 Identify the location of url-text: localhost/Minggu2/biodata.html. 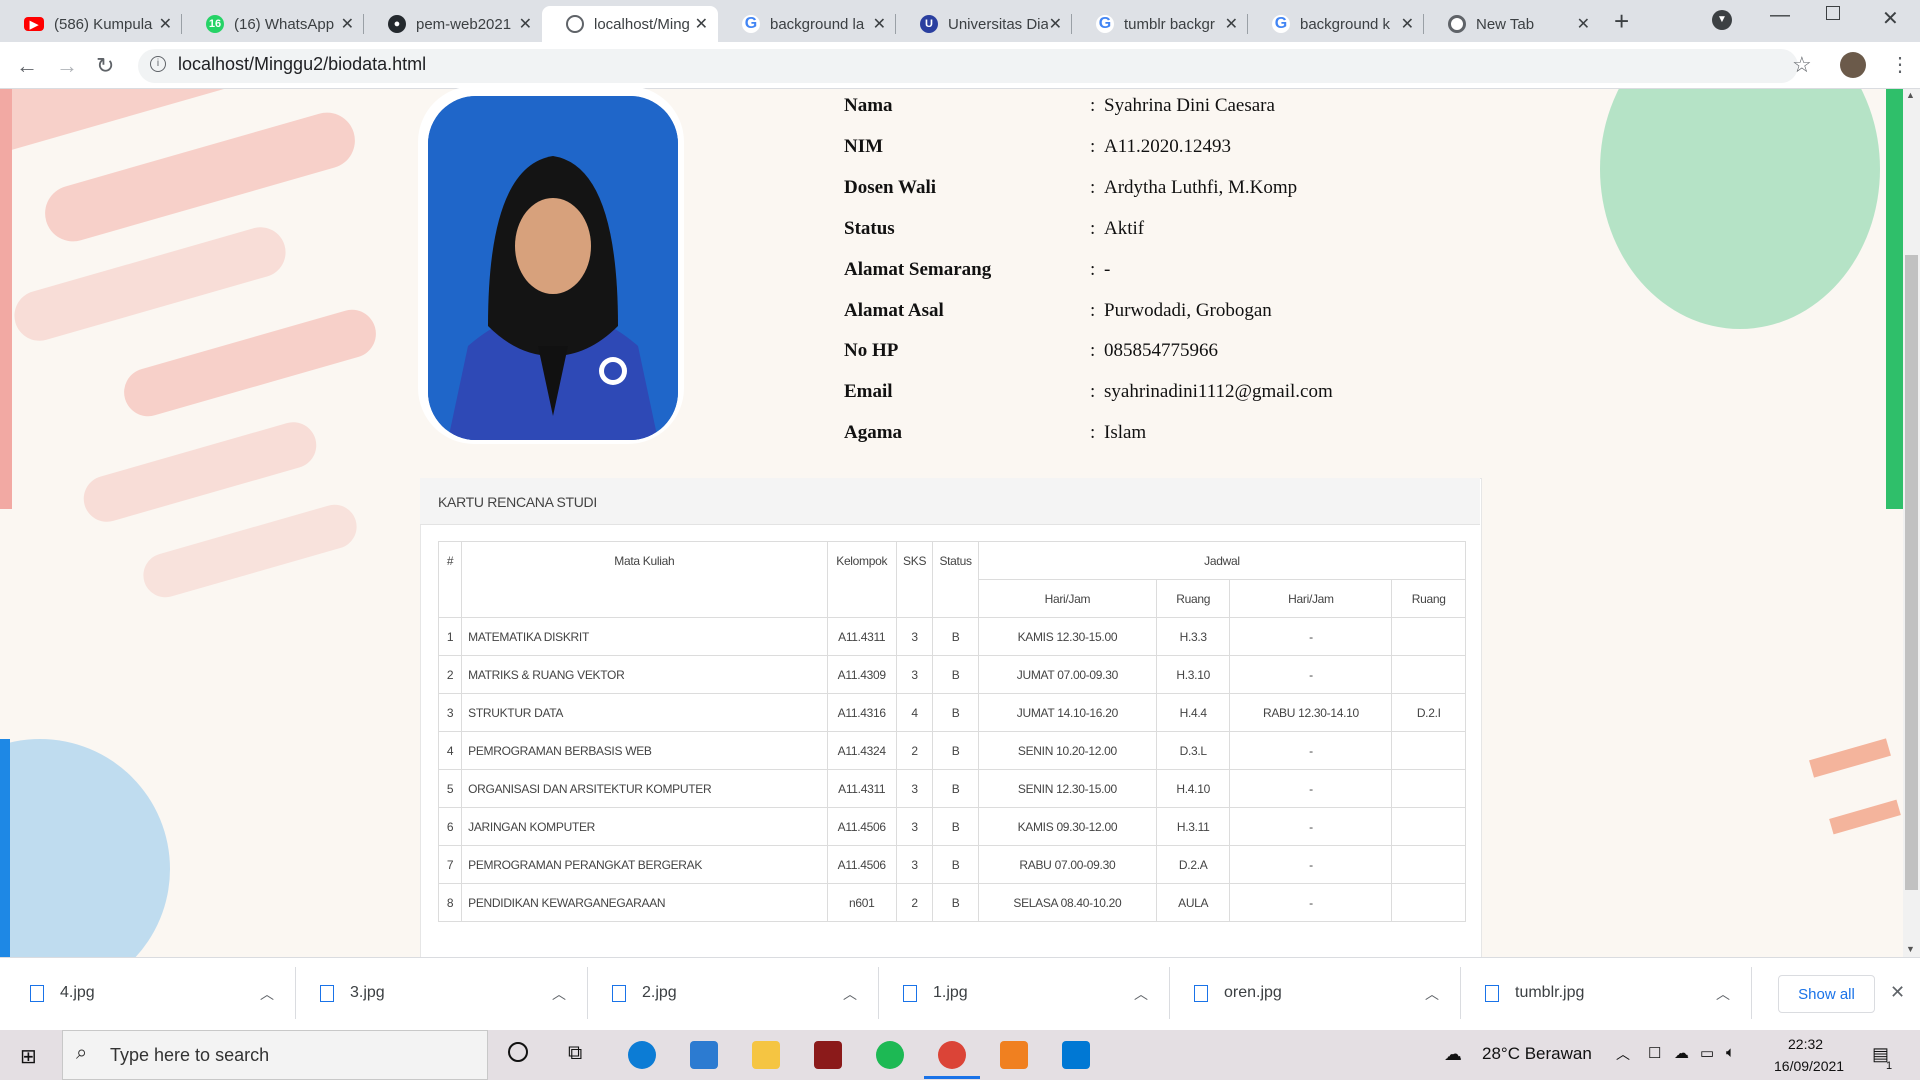
(302, 64).